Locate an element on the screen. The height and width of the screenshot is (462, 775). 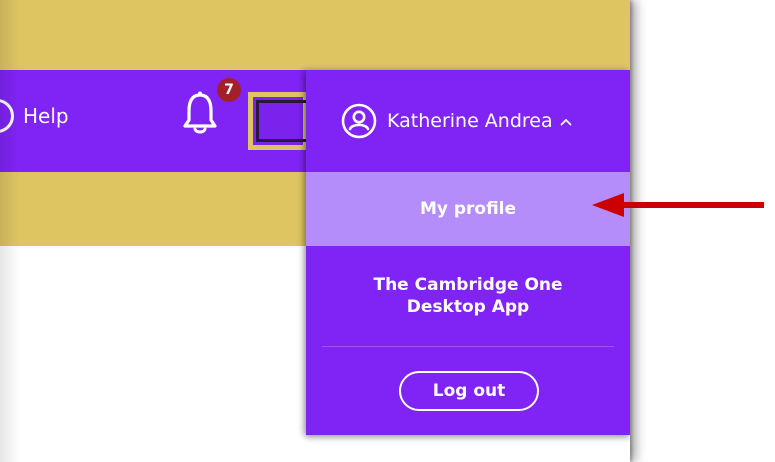
focused-control is located at coordinates (280, 121).